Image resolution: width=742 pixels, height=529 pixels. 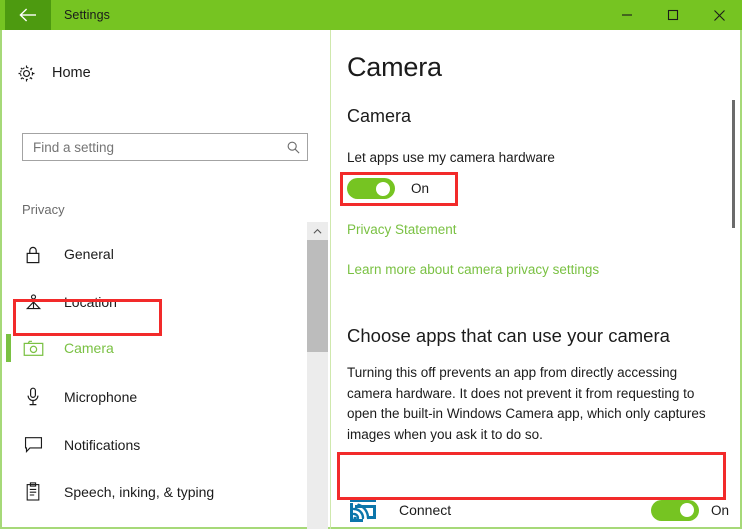 I want to click on sidebar-item-label-notifications: Notifications, so click(x=102, y=445).